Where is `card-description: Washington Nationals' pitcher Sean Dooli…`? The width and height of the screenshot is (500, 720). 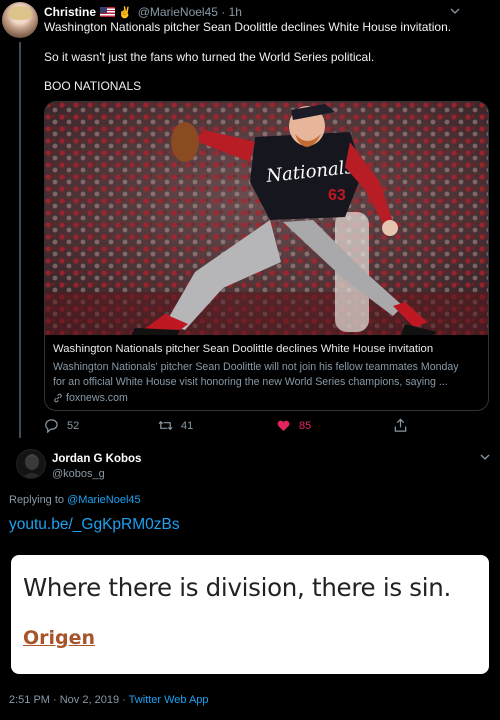 card-description: Washington Nationals' pitcher Sean Dooli… is located at coordinates (268, 375).